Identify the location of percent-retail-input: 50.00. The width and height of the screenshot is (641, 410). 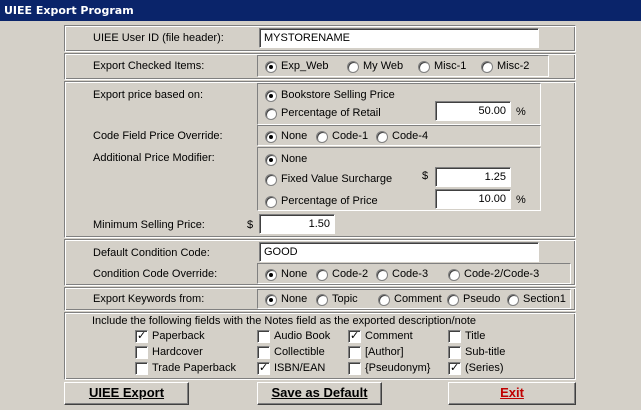
(473, 111).